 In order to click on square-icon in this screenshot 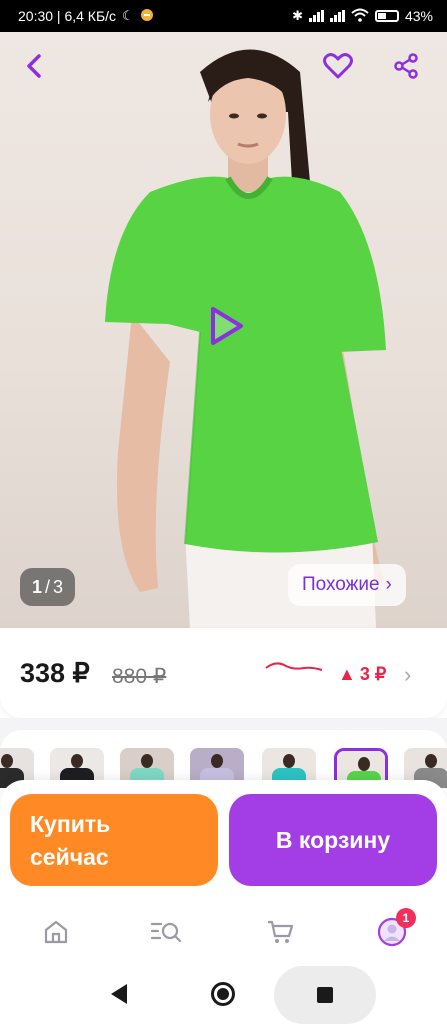, I will do `click(325, 995)`.